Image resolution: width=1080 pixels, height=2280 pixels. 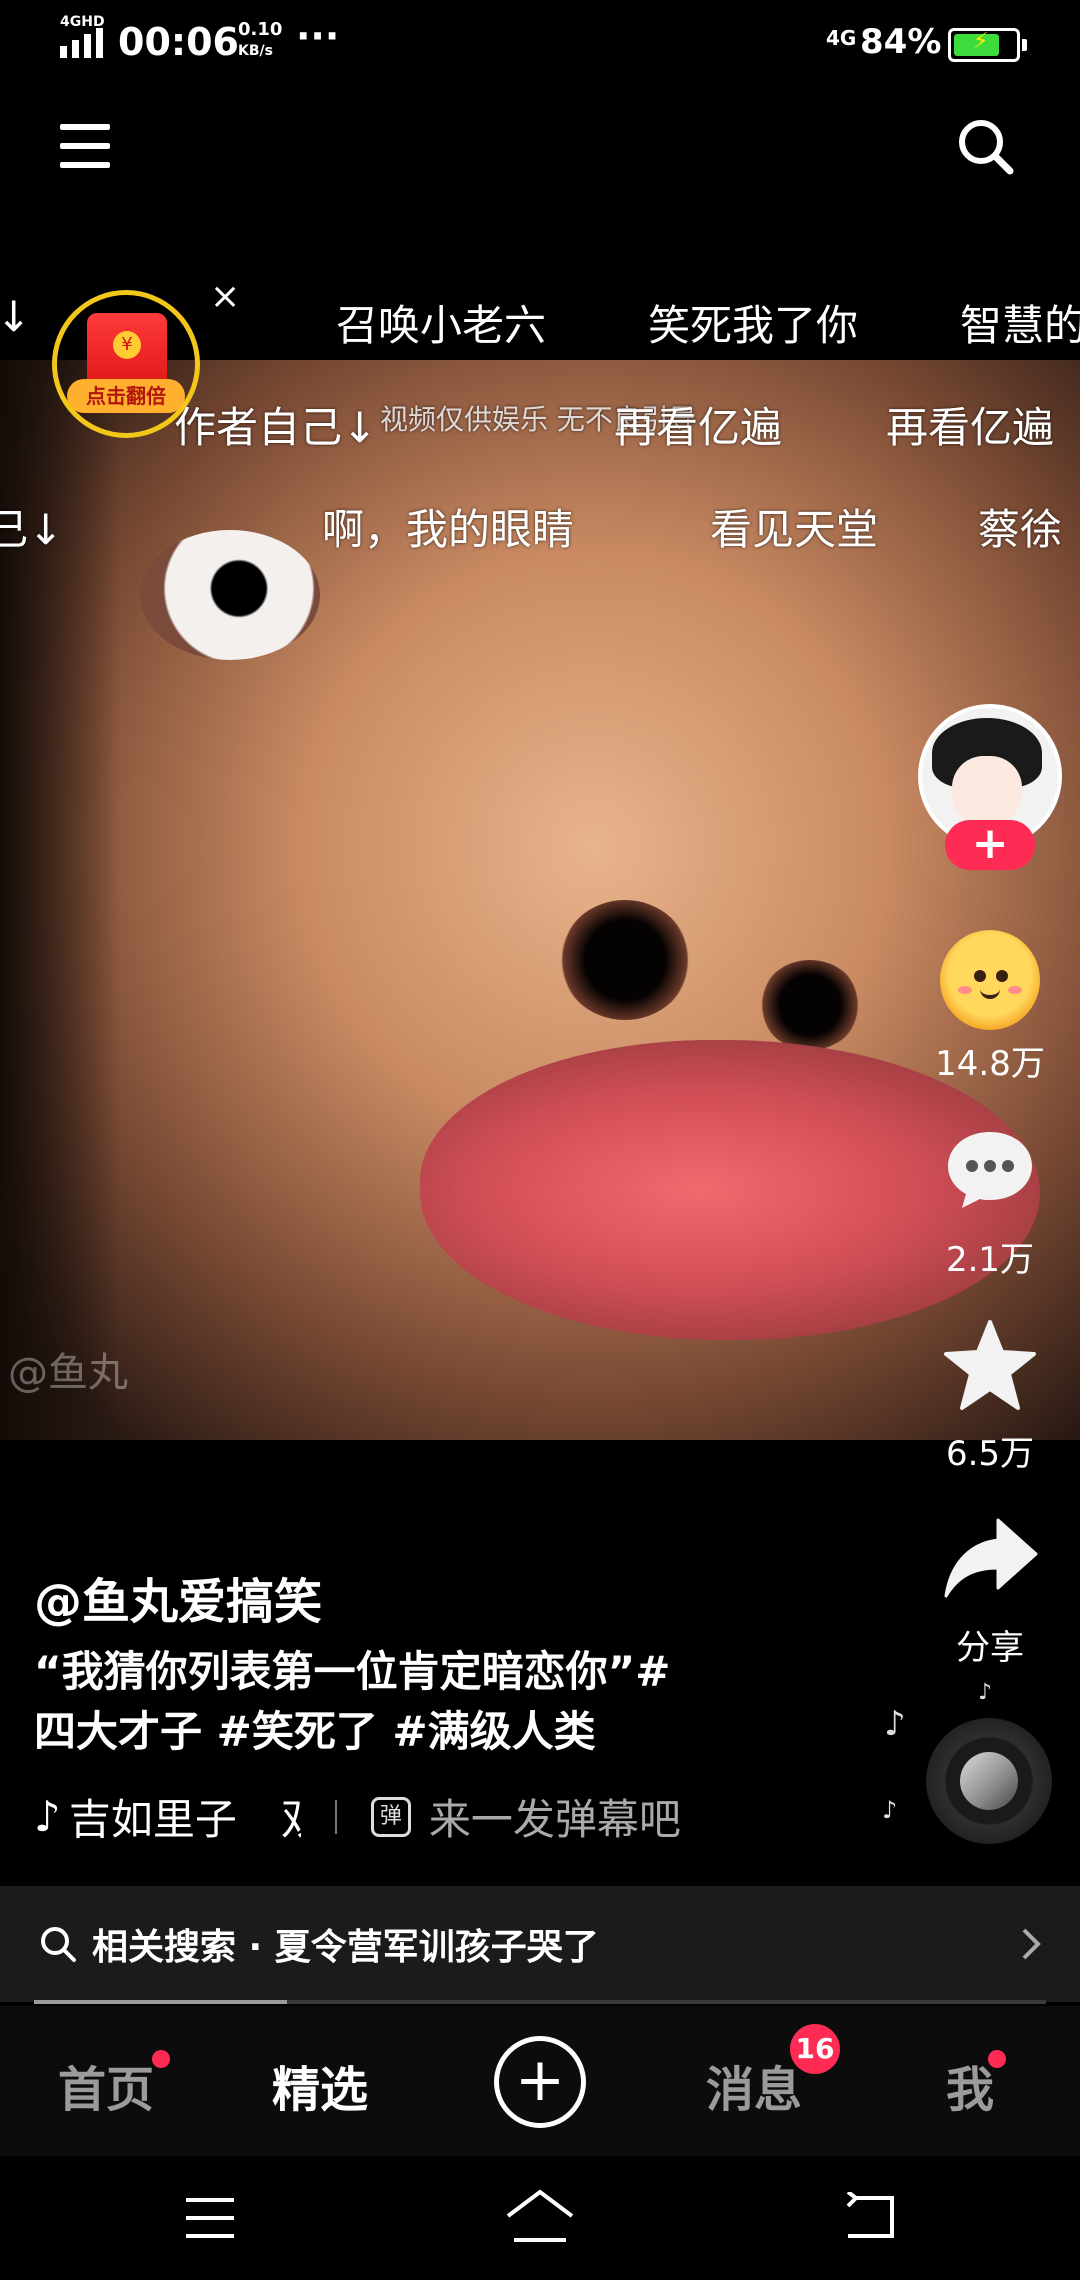 I want to click on related-search-bar: 相关搜索 · 夏令营军训孩子哭了, so click(x=540, y=1944).